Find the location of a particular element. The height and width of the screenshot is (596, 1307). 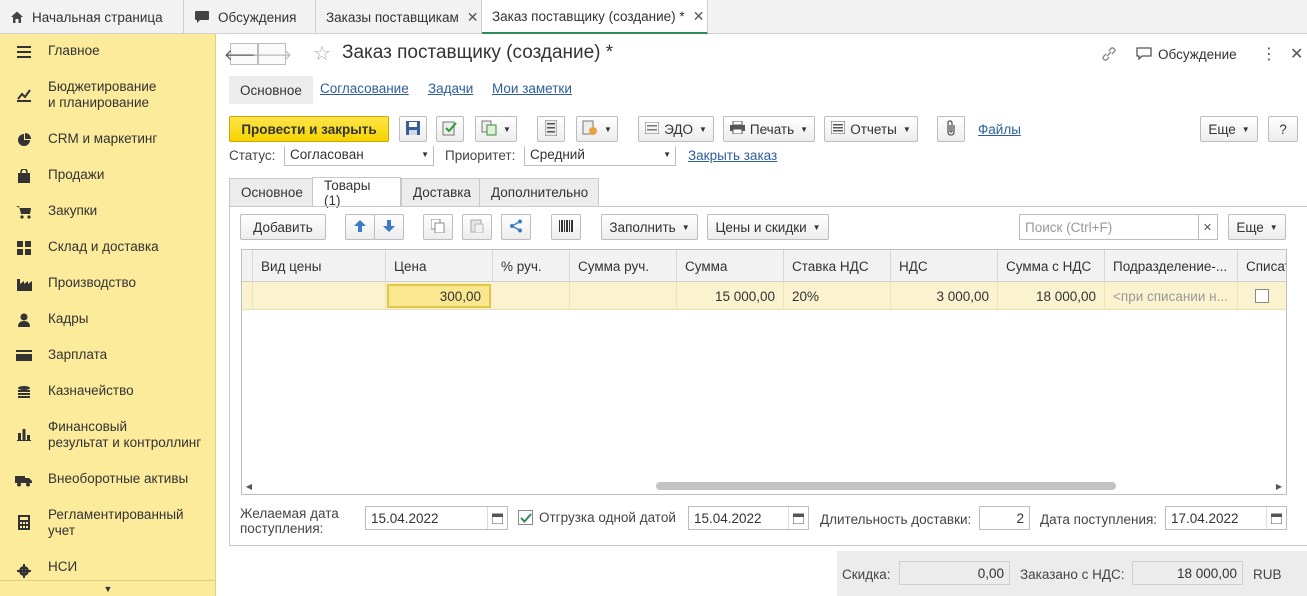

attachments-button: ▼ is located at coordinates (597, 129).